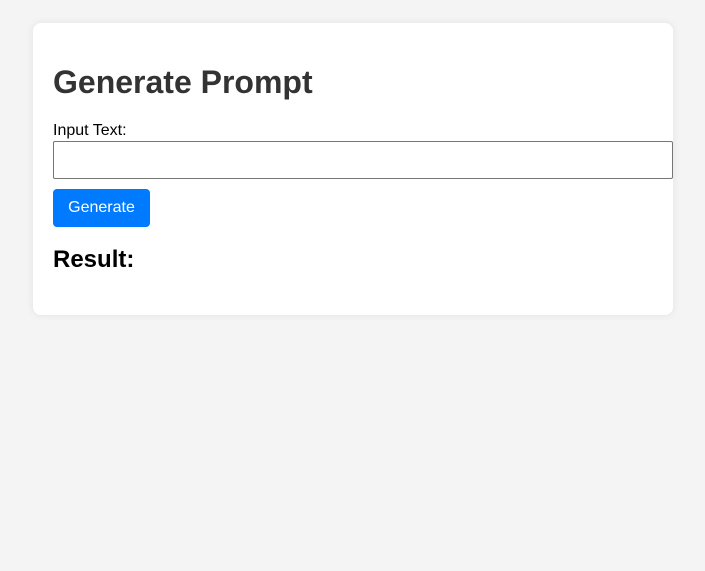 Image resolution: width=705 pixels, height=571 pixels. What do you see at coordinates (90, 130) in the screenshot?
I see `input-text-label: Input Text:` at bounding box center [90, 130].